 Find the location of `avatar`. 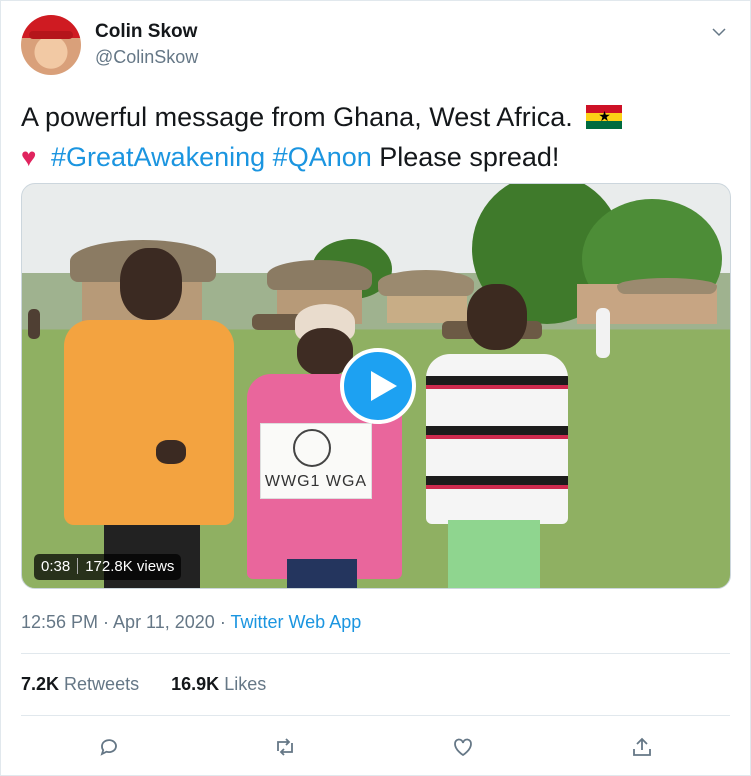

avatar is located at coordinates (51, 45).